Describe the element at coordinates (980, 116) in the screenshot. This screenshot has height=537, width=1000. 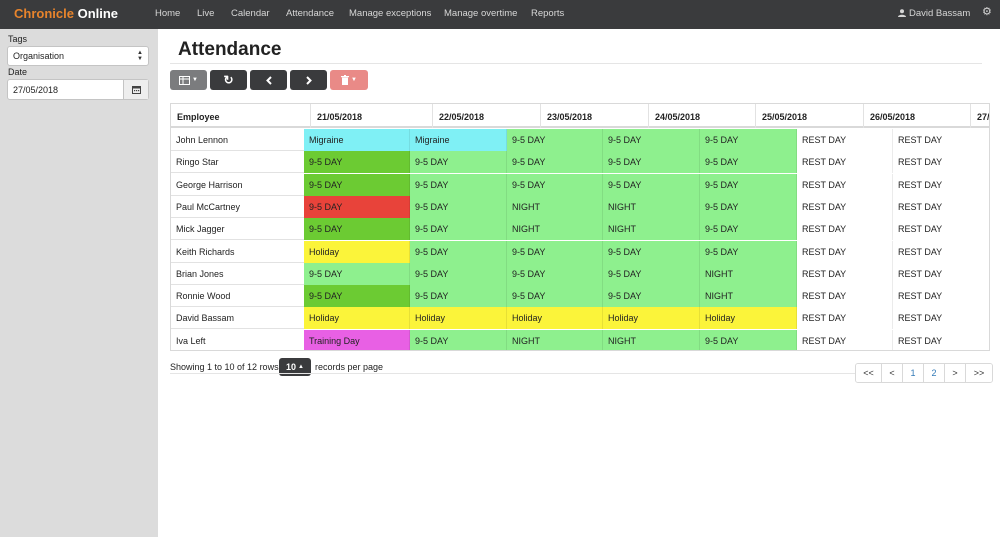
I see `header-date: 27/05/2018` at that location.